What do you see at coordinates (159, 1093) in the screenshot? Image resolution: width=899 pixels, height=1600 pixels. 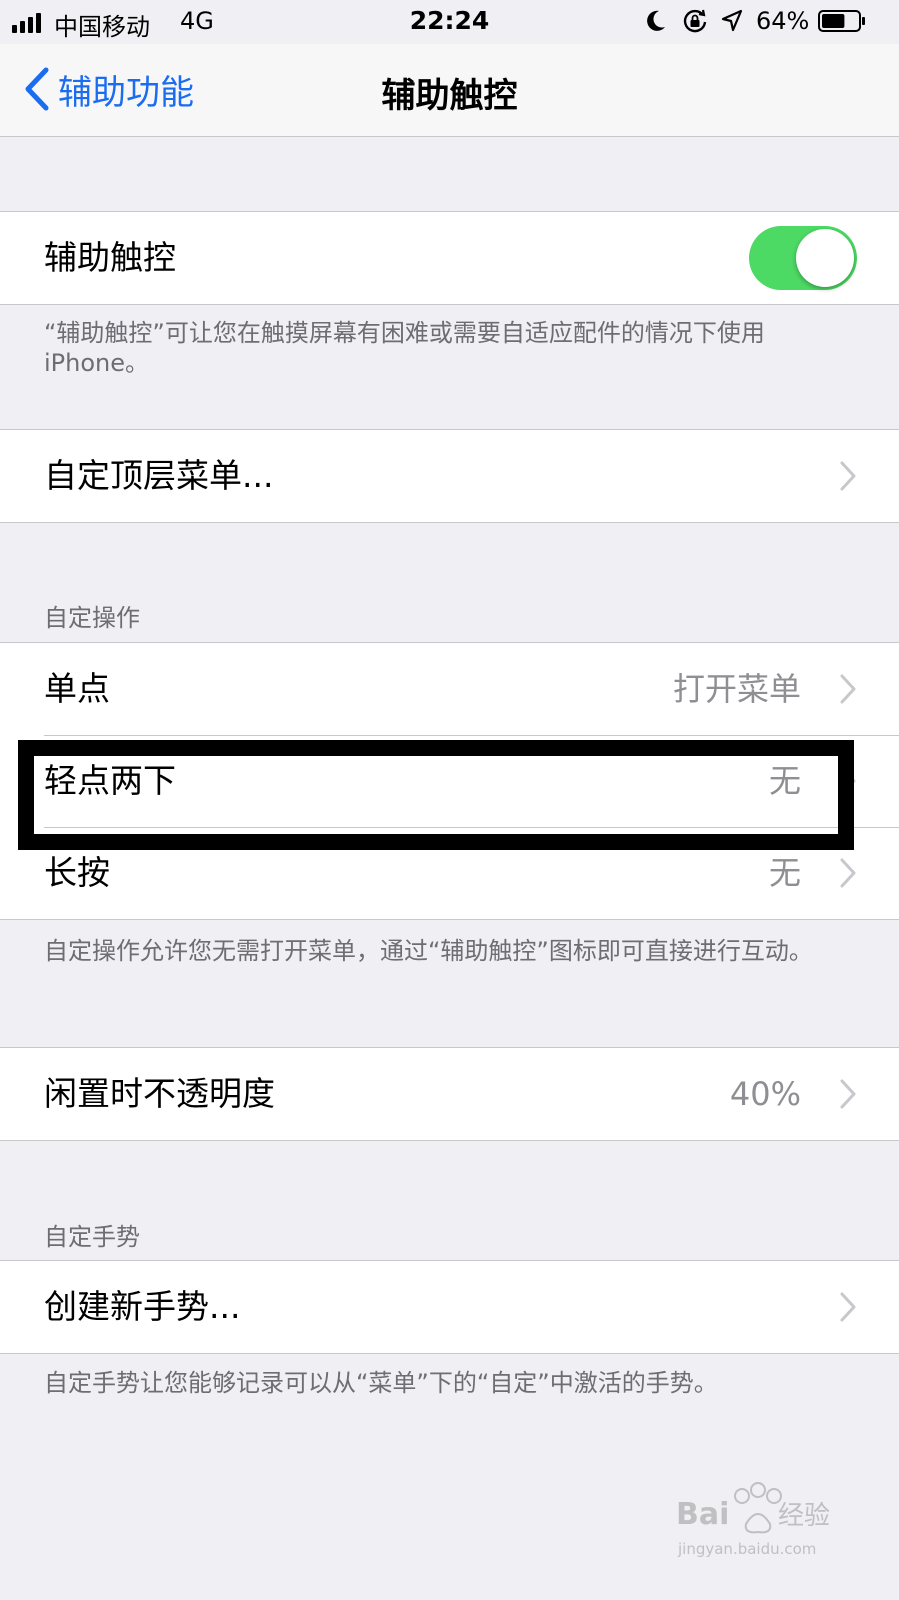 I see `idle-opacity-label: 闲置时不透明度` at bounding box center [159, 1093].